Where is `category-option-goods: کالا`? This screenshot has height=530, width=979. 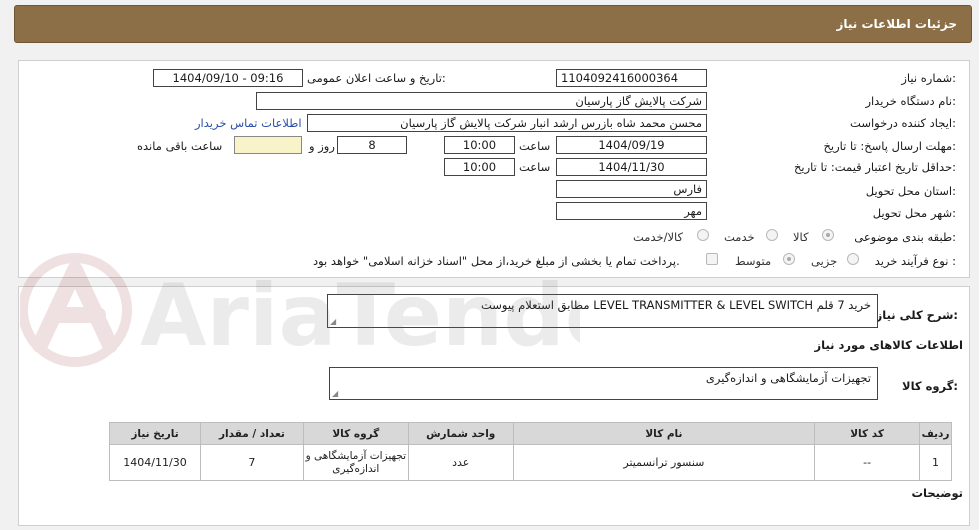 category-option-goods: کالا is located at coordinates (801, 237).